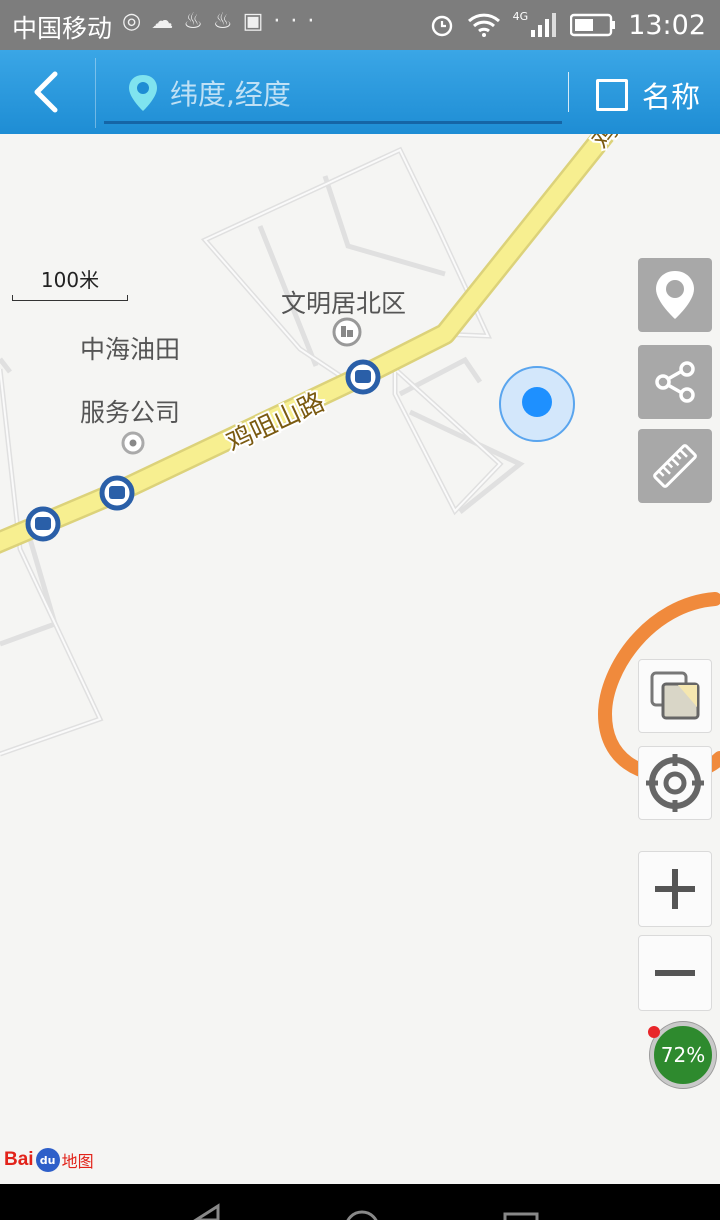 The height and width of the screenshot is (1220, 720). Describe the element at coordinates (77, 1161) in the screenshot. I see `logo-ditu: 地图` at that location.